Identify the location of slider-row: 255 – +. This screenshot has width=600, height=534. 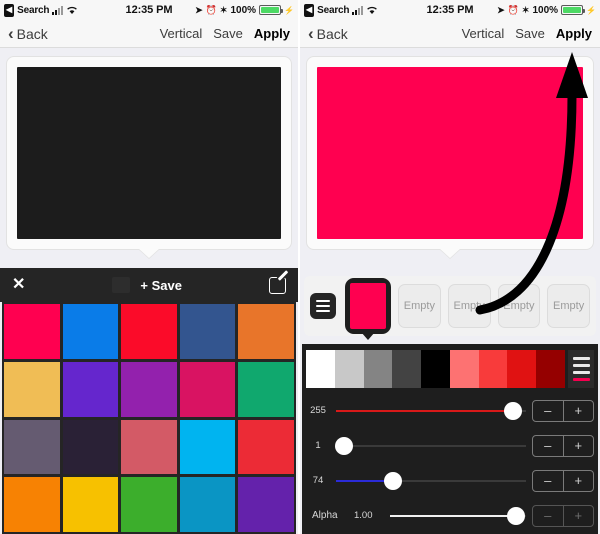
(450, 410).